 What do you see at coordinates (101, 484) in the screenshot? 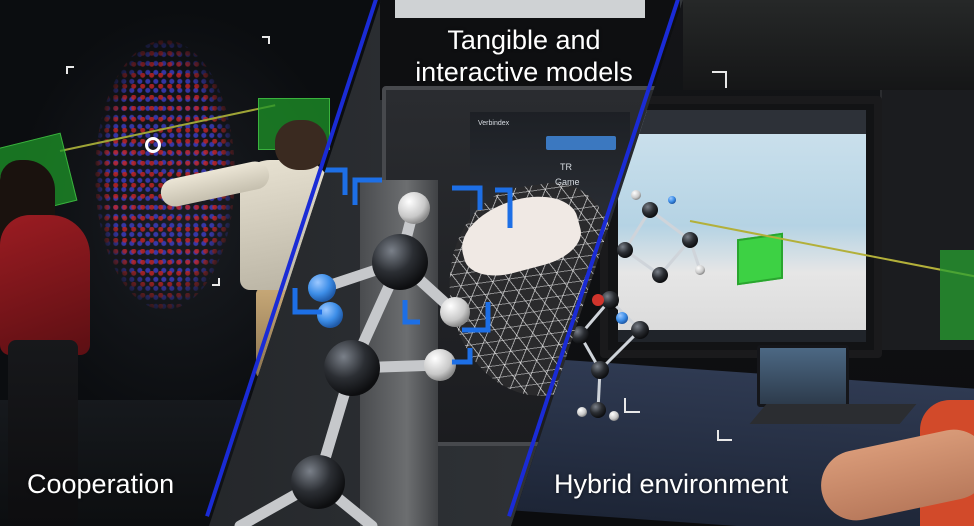
I see `caption-cooperation: Cooperation` at bounding box center [101, 484].